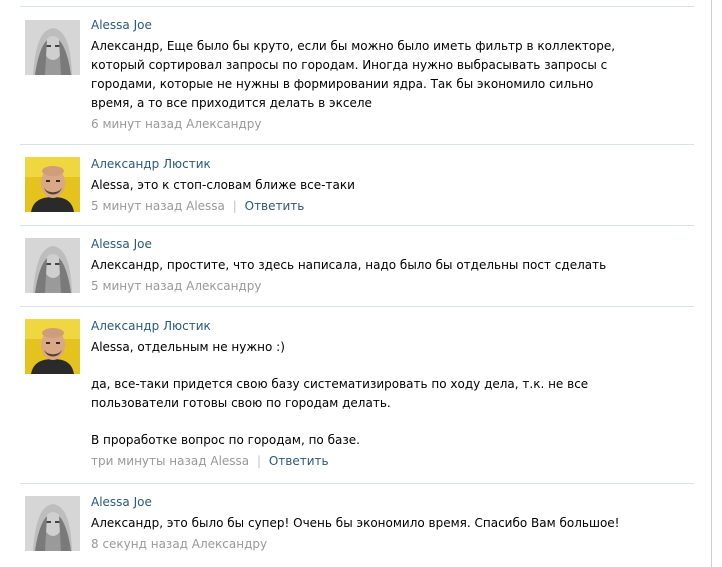  I want to click on comment-text-line: Alessa, отдельным не нужно :), so click(188, 347).